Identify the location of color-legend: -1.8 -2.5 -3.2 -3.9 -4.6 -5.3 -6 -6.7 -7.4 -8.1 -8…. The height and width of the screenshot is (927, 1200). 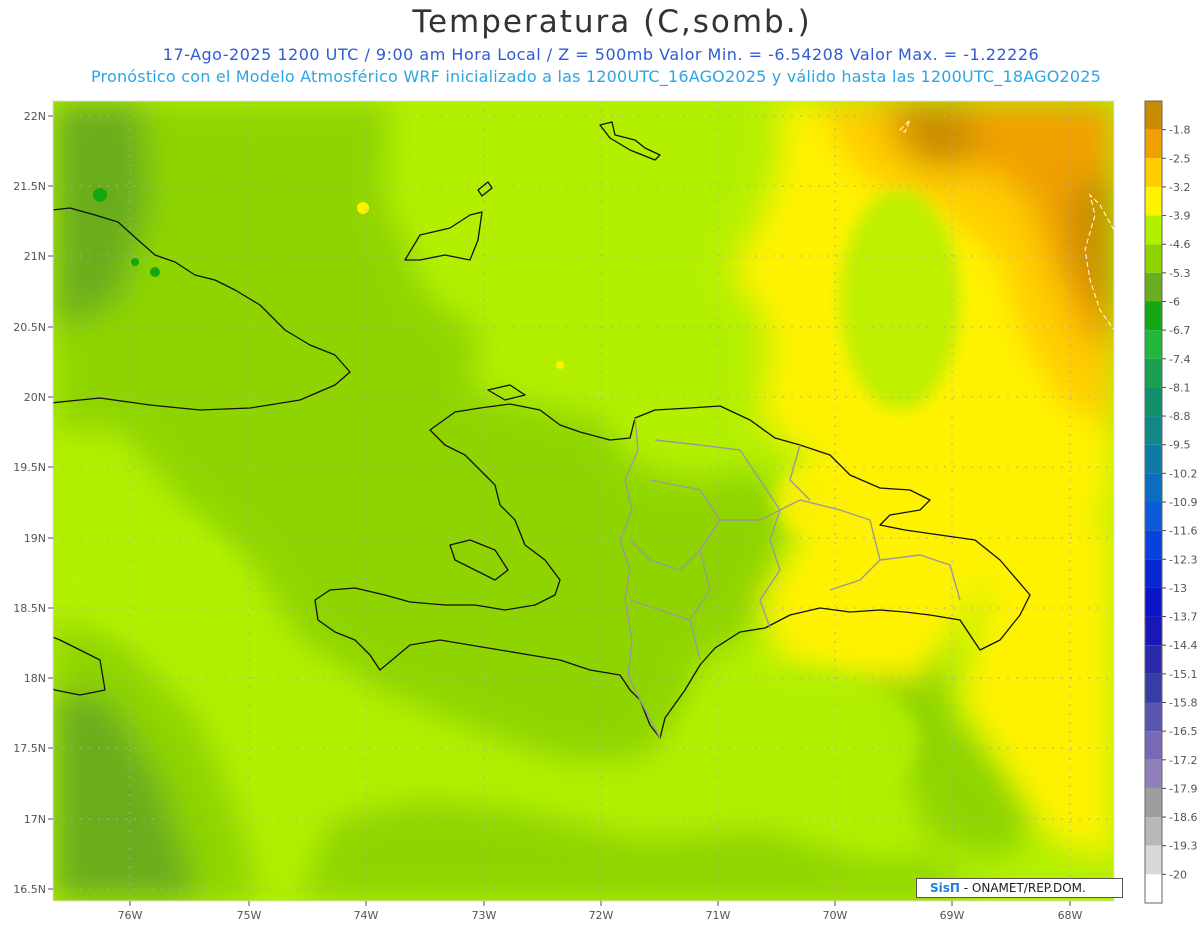
(1170, 502).